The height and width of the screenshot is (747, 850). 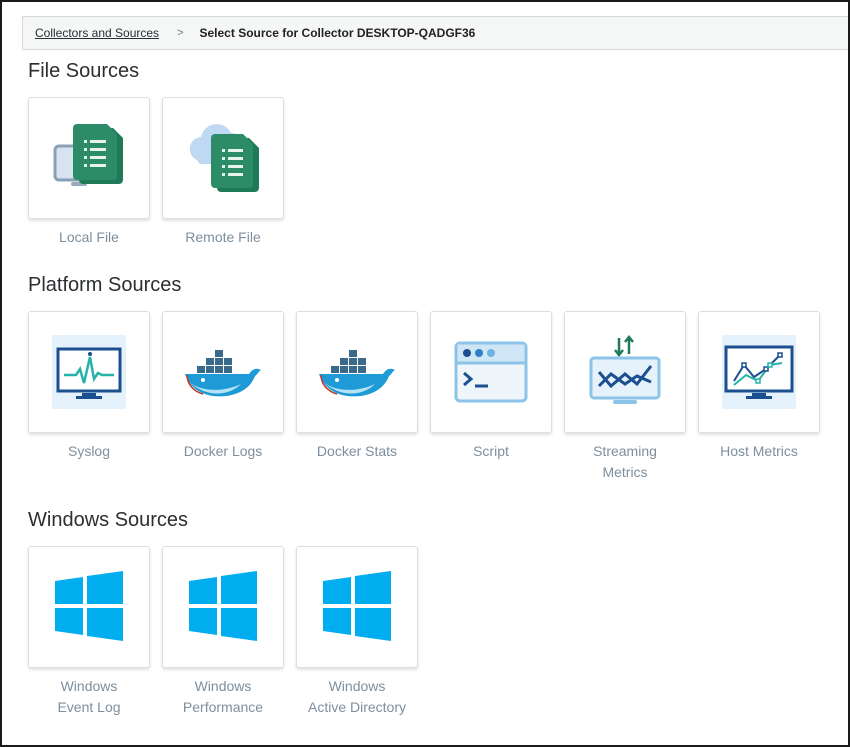 What do you see at coordinates (357, 451) in the screenshot?
I see `tile-docker-stats-label: Docker Stats` at bounding box center [357, 451].